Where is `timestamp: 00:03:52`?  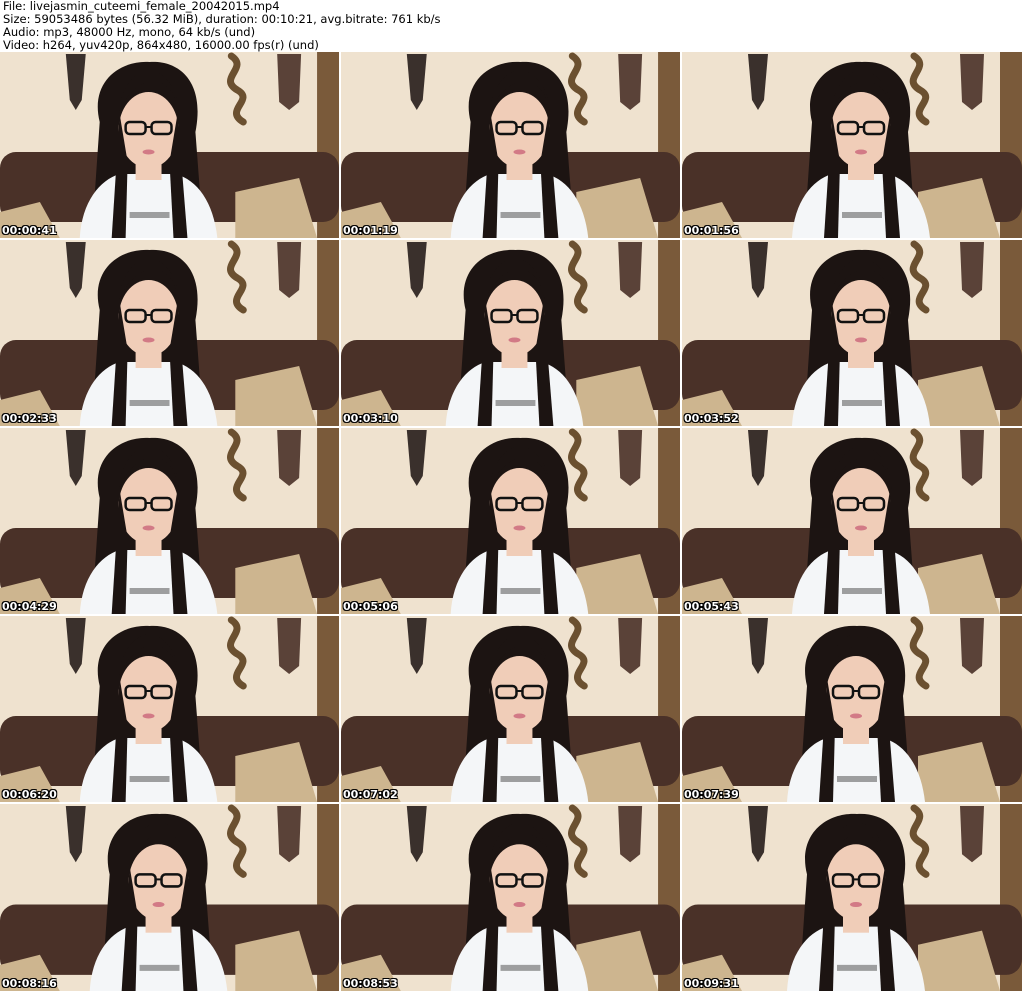 timestamp: 00:03:52 is located at coordinates (711, 418).